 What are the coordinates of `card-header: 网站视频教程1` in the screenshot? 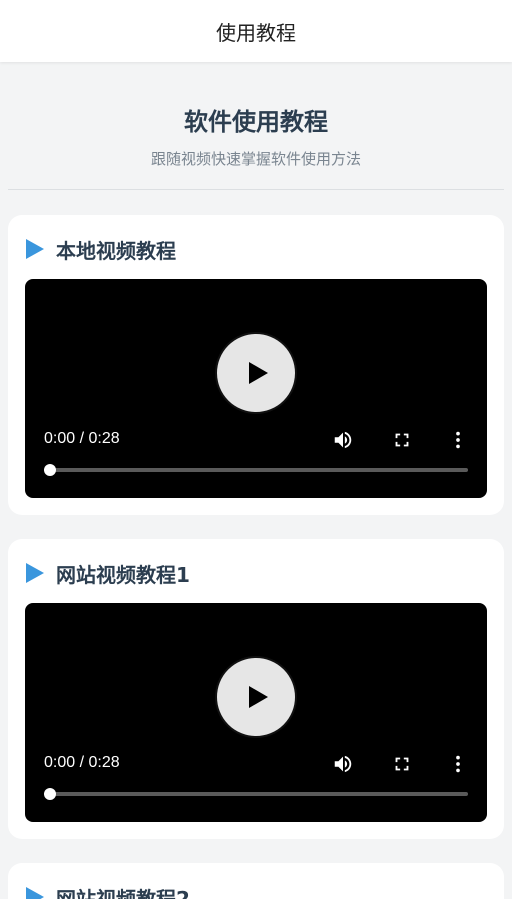 It's located at (108, 573).